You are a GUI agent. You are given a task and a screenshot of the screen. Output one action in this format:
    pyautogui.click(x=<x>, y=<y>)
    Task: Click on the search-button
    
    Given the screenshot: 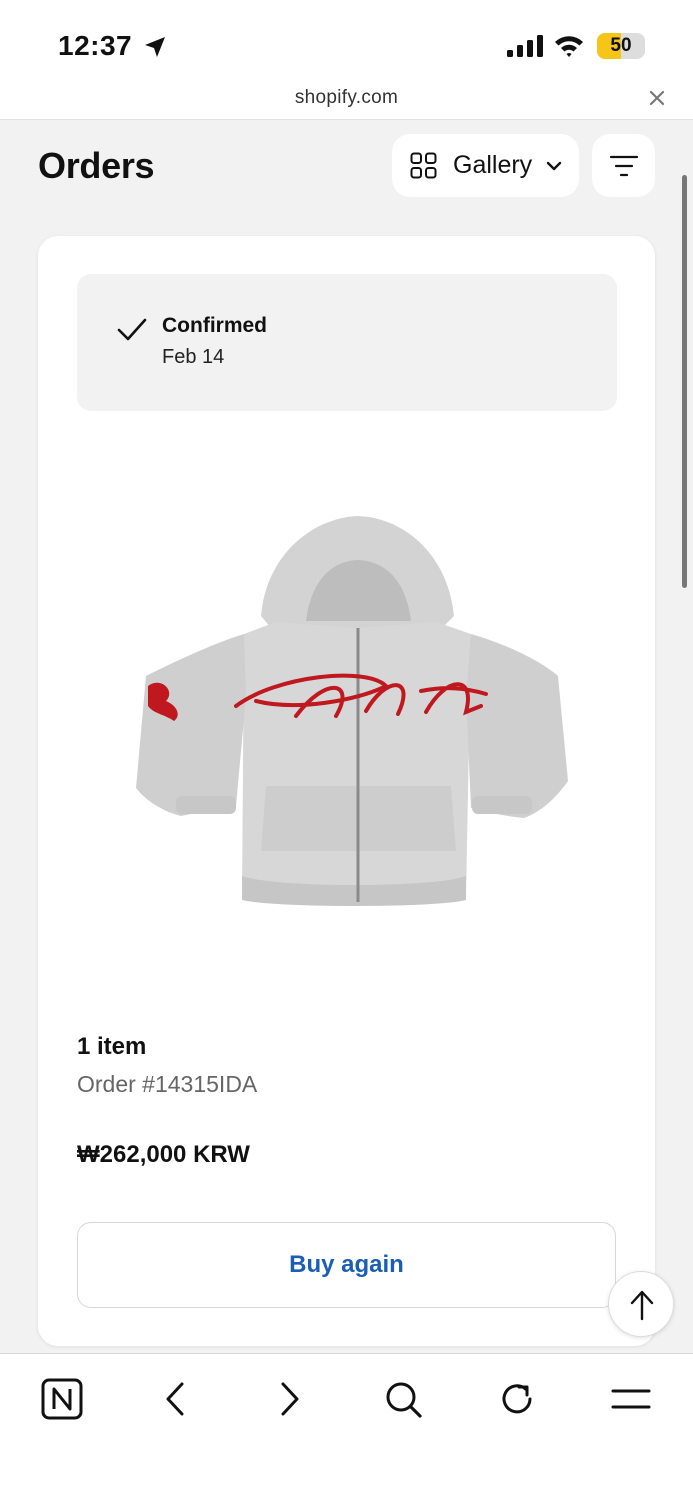 What is the action you would take?
    pyautogui.click(x=403, y=1399)
    